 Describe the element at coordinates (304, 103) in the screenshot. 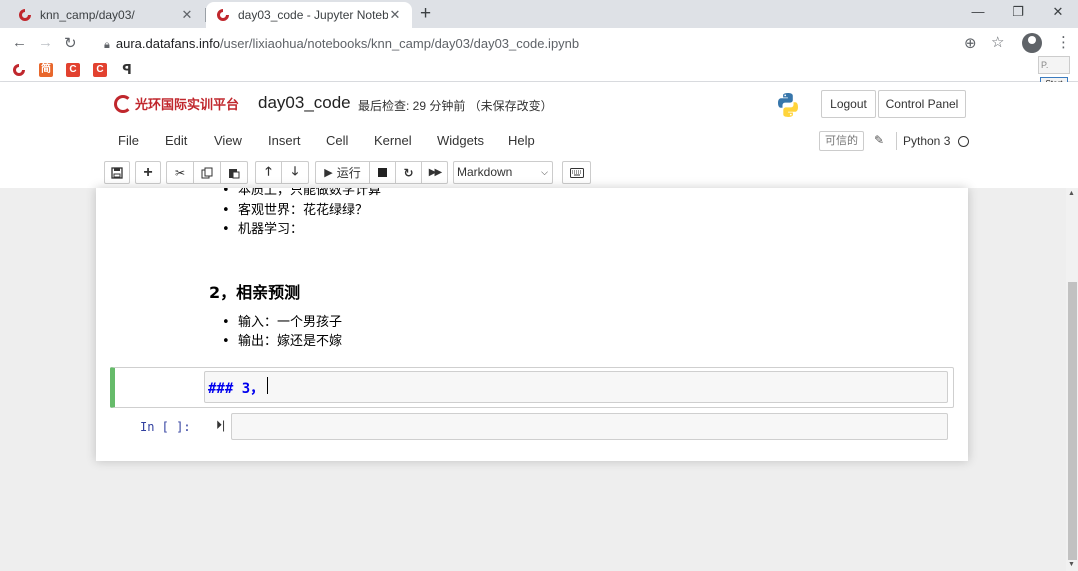

I see `notebook-name: day03_code` at that location.